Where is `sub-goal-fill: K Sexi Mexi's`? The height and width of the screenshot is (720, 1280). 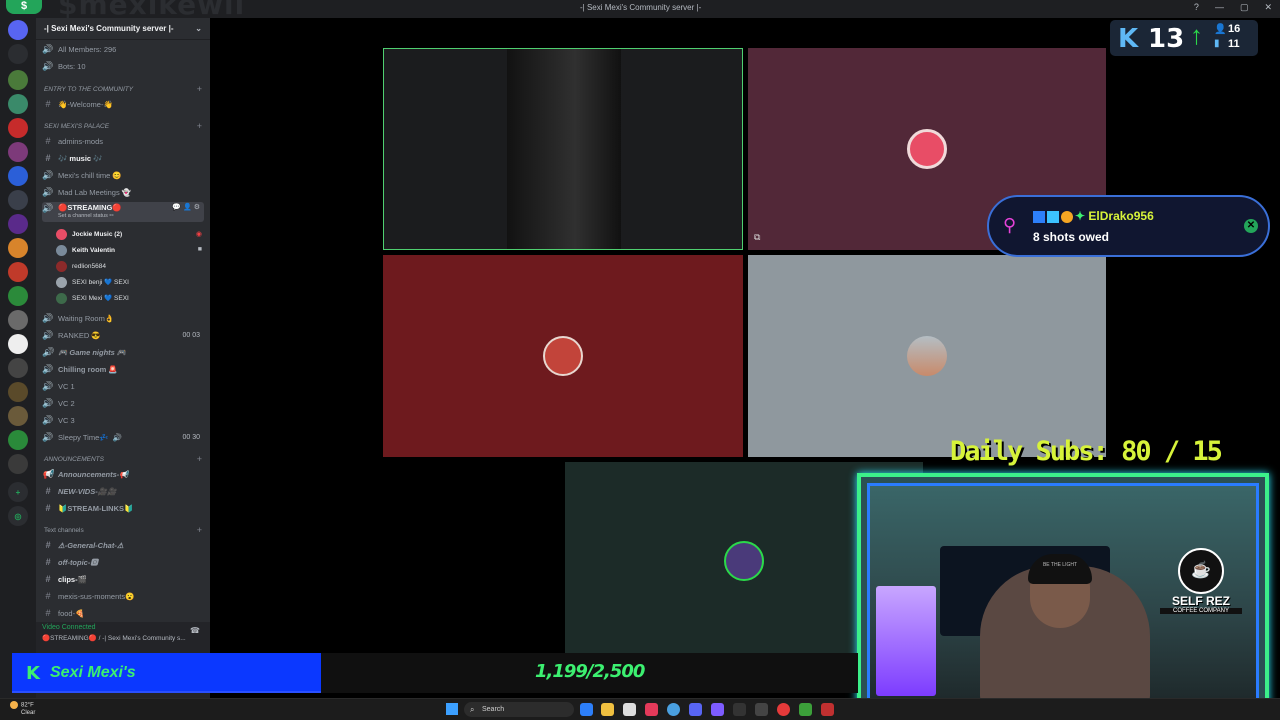 sub-goal-fill: K Sexi Mexi's is located at coordinates (166, 673).